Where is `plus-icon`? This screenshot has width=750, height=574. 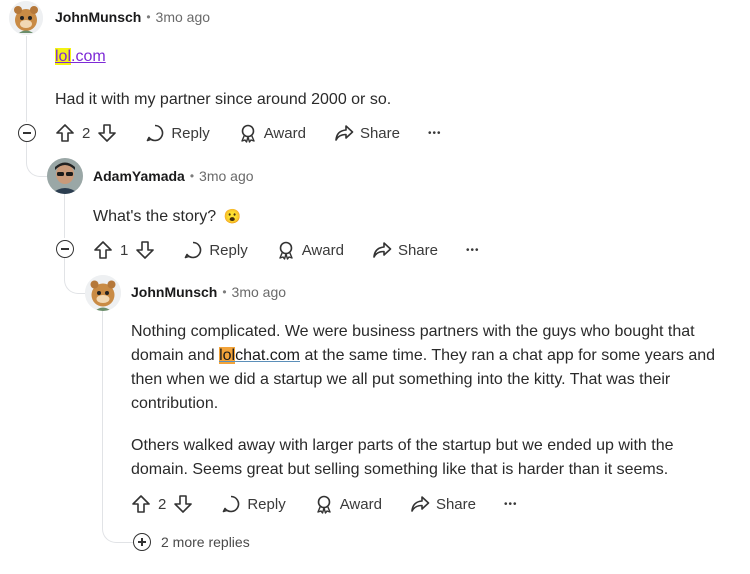 plus-icon is located at coordinates (142, 542).